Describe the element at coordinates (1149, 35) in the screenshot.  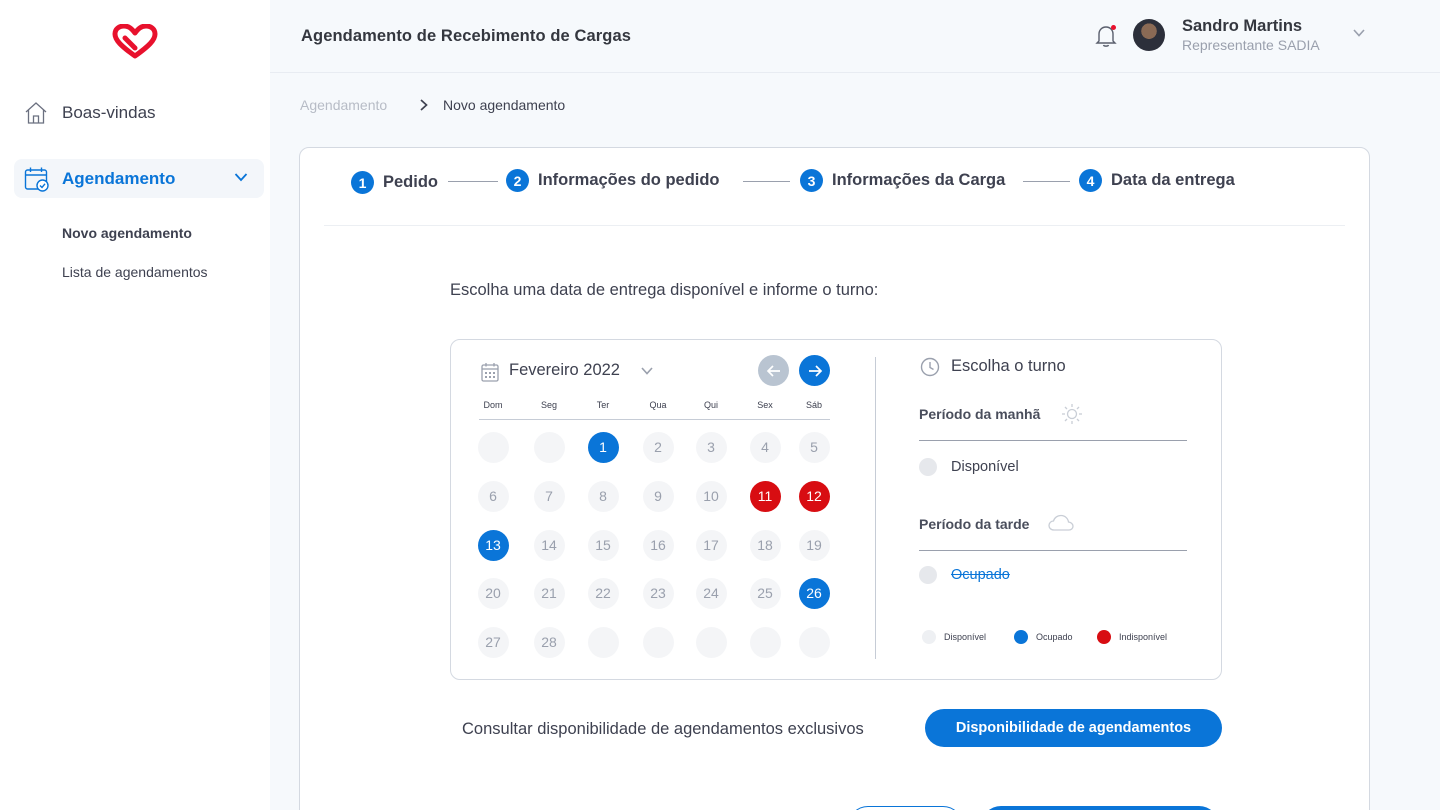
I see `avatar` at that location.